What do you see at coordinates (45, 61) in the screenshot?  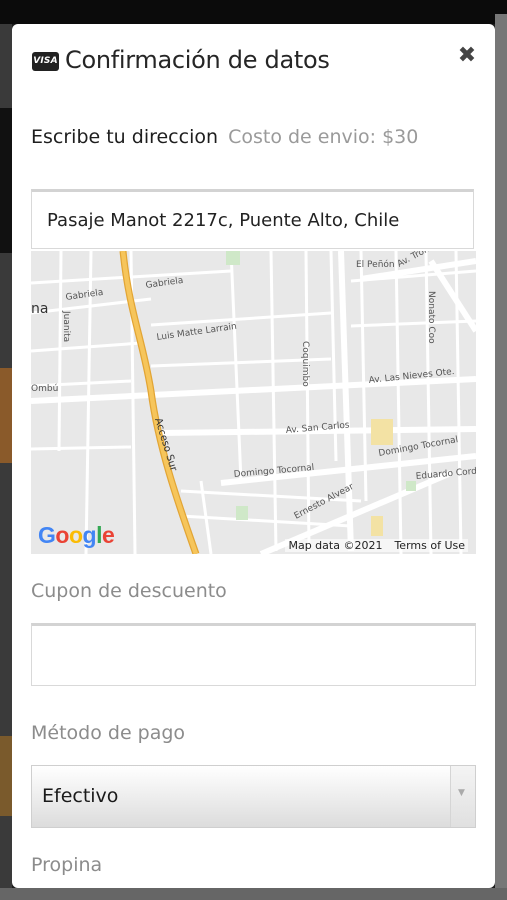 I see `visa-card-icon: VISA` at bounding box center [45, 61].